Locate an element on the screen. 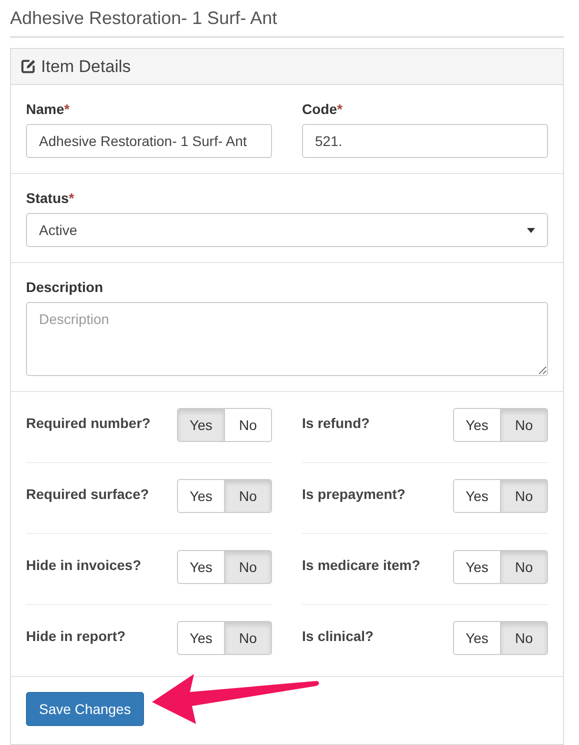 This screenshot has width=579, height=745. toggle-label: Is clinical? is located at coordinates (338, 636).